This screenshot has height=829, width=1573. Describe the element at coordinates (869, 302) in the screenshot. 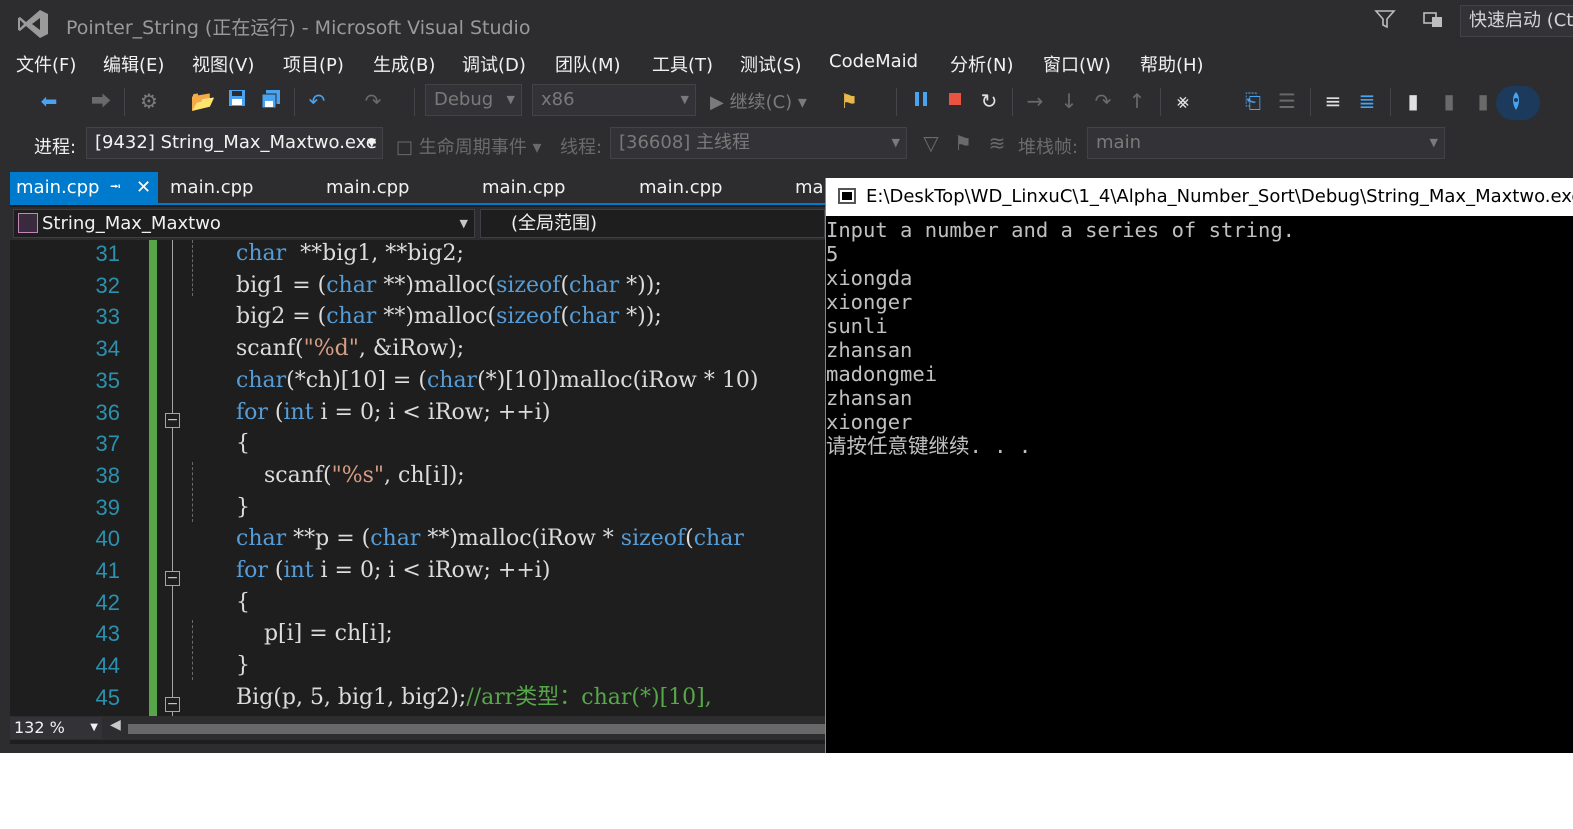

I see `console-line: xionger` at that location.